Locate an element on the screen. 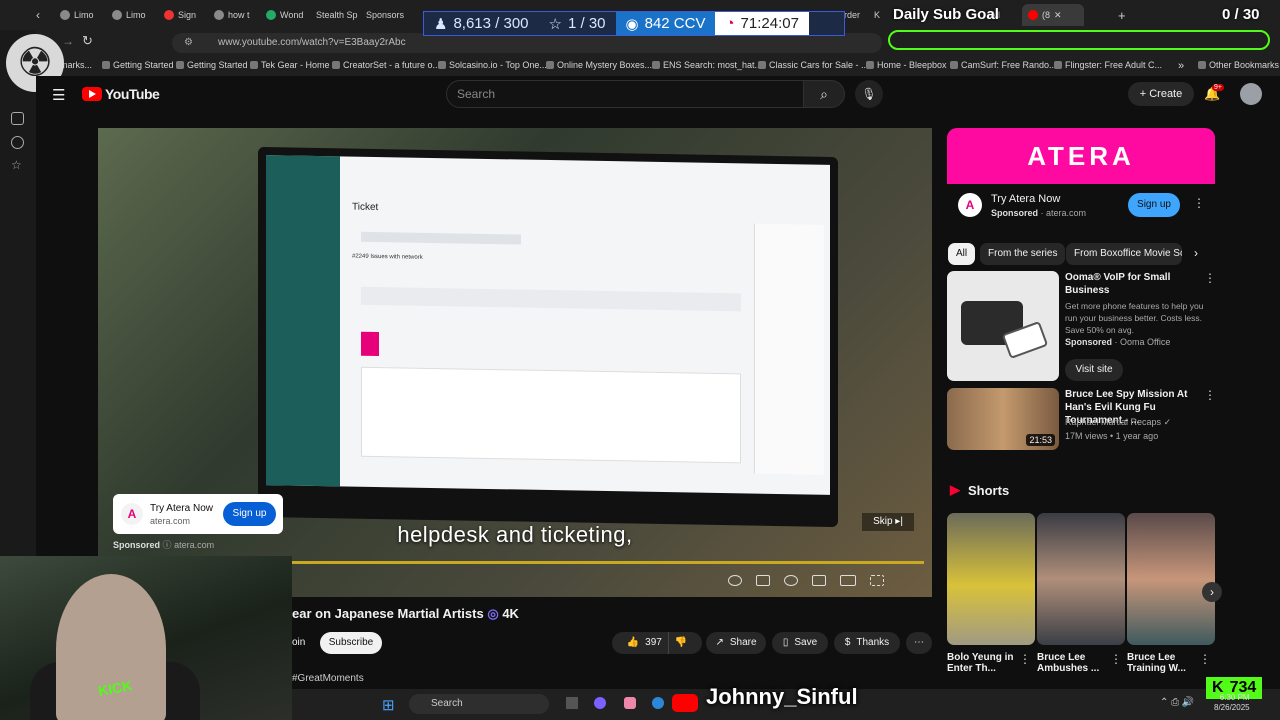 The height and width of the screenshot is (720, 1280). forward-icon: → is located at coordinates (68, 41).